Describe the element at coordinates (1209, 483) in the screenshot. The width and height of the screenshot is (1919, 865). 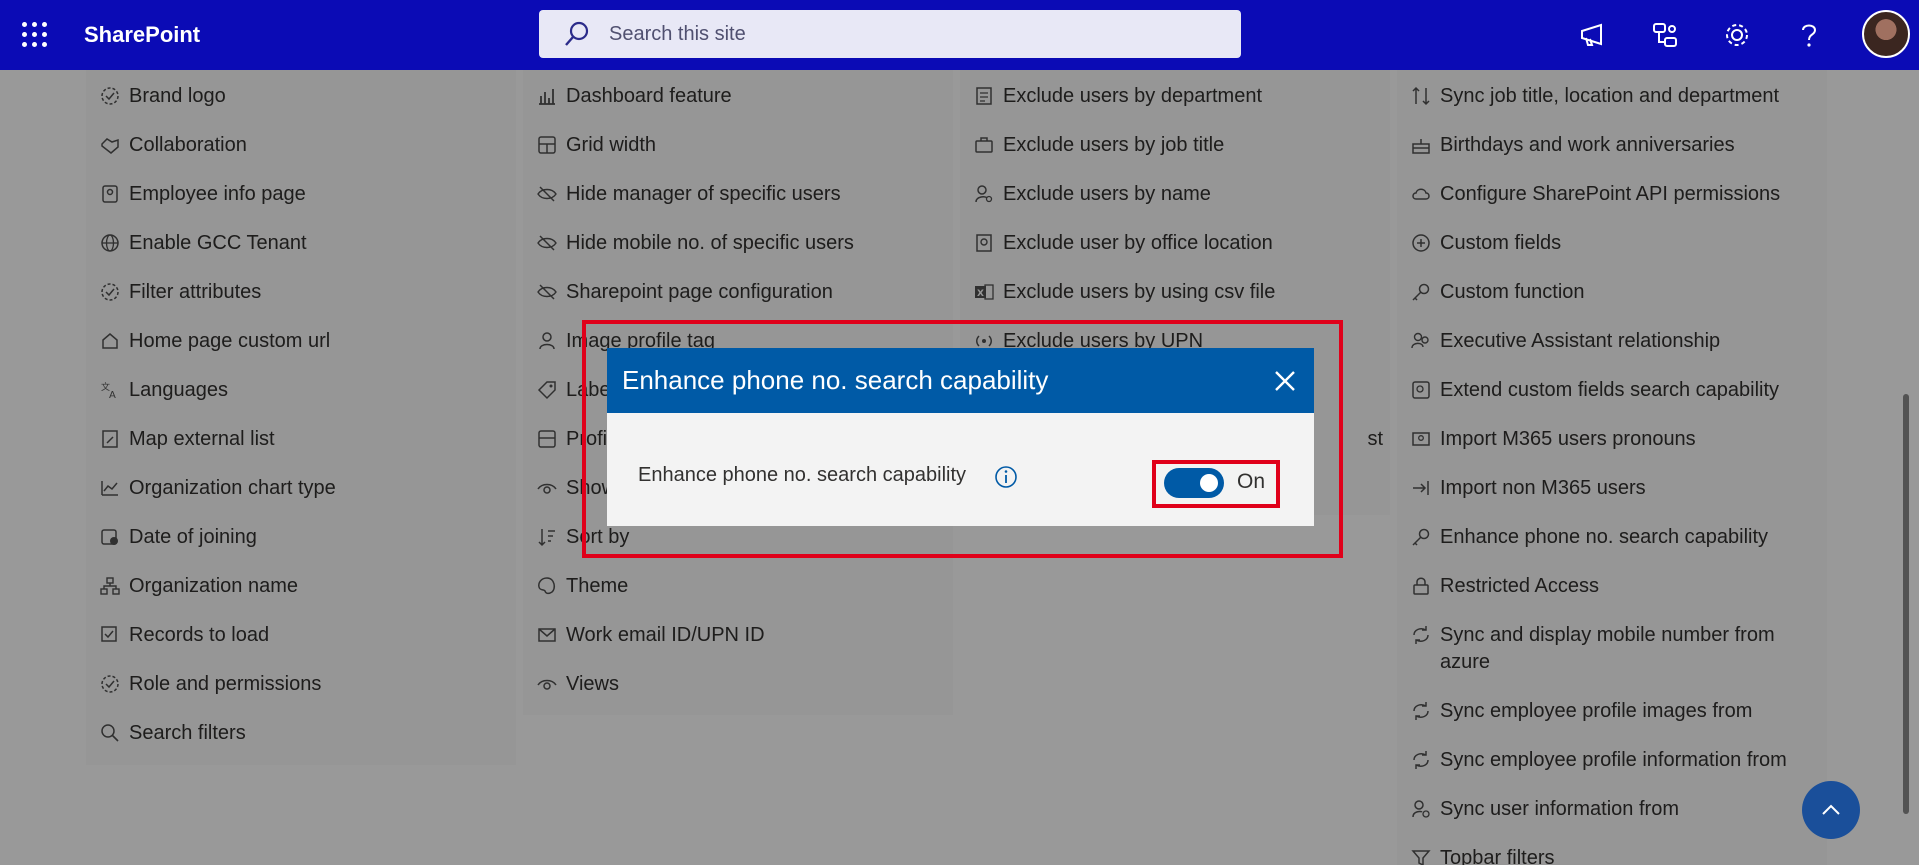
I see `toggle-knob` at that location.